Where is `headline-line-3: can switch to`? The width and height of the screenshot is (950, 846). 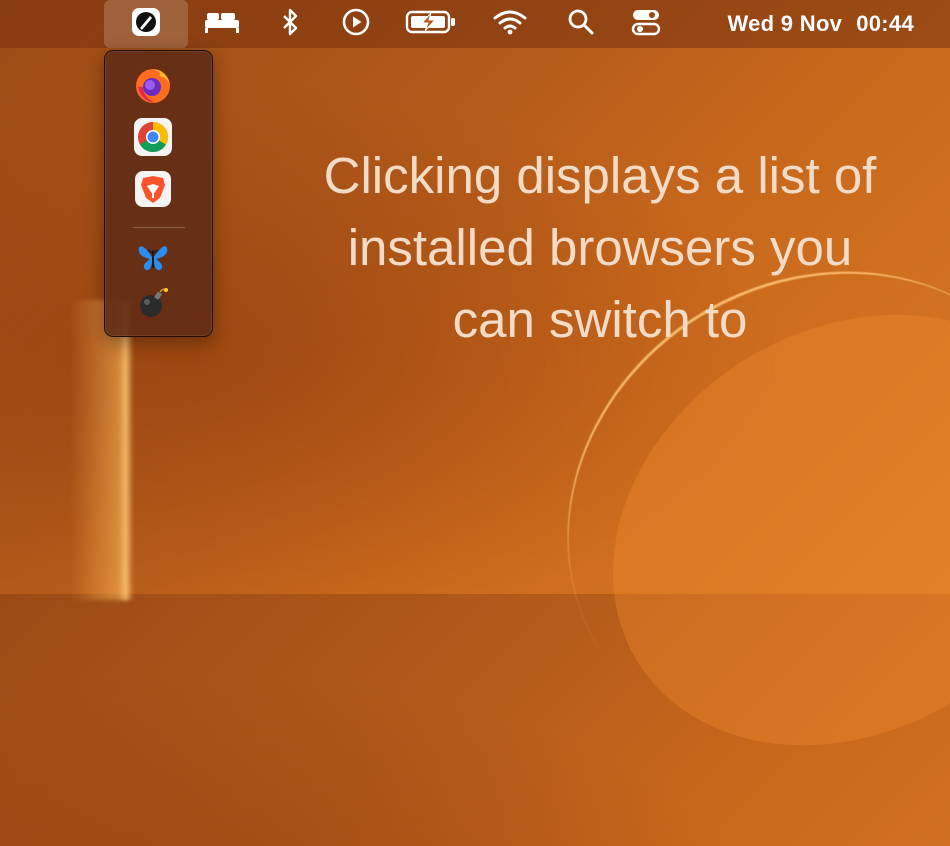 headline-line-3: can switch to is located at coordinates (600, 319).